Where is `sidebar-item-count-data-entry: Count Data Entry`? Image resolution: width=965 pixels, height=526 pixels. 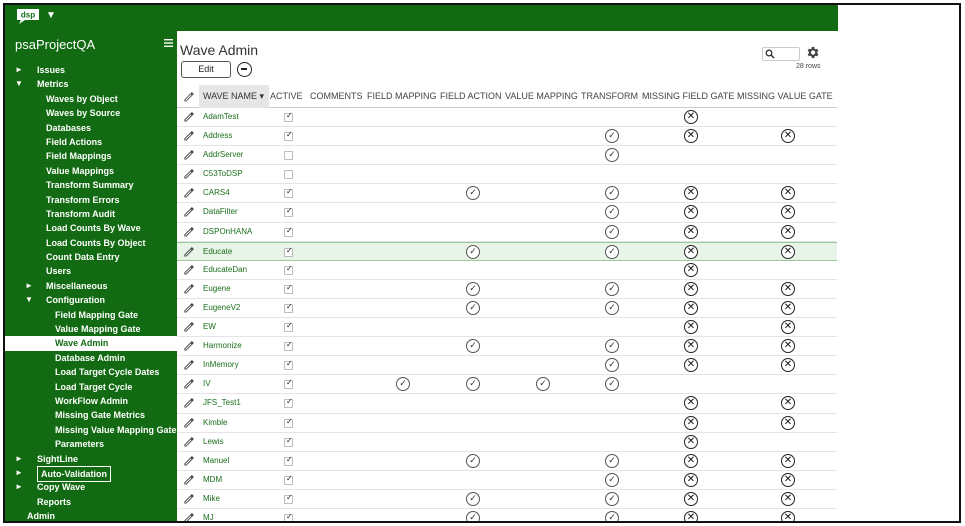 sidebar-item-count-data-entry: Count Data Entry is located at coordinates (91, 257).